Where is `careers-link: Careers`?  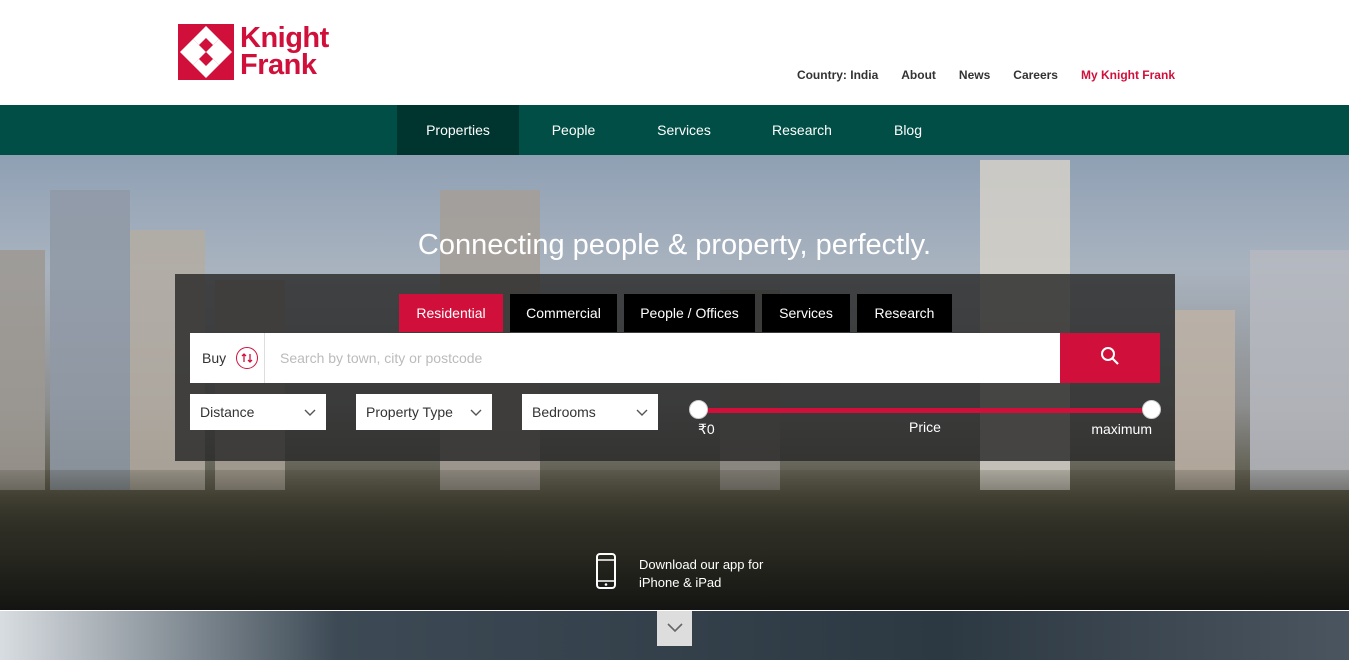 careers-link: Careers is located at coordinates (1035, 75).